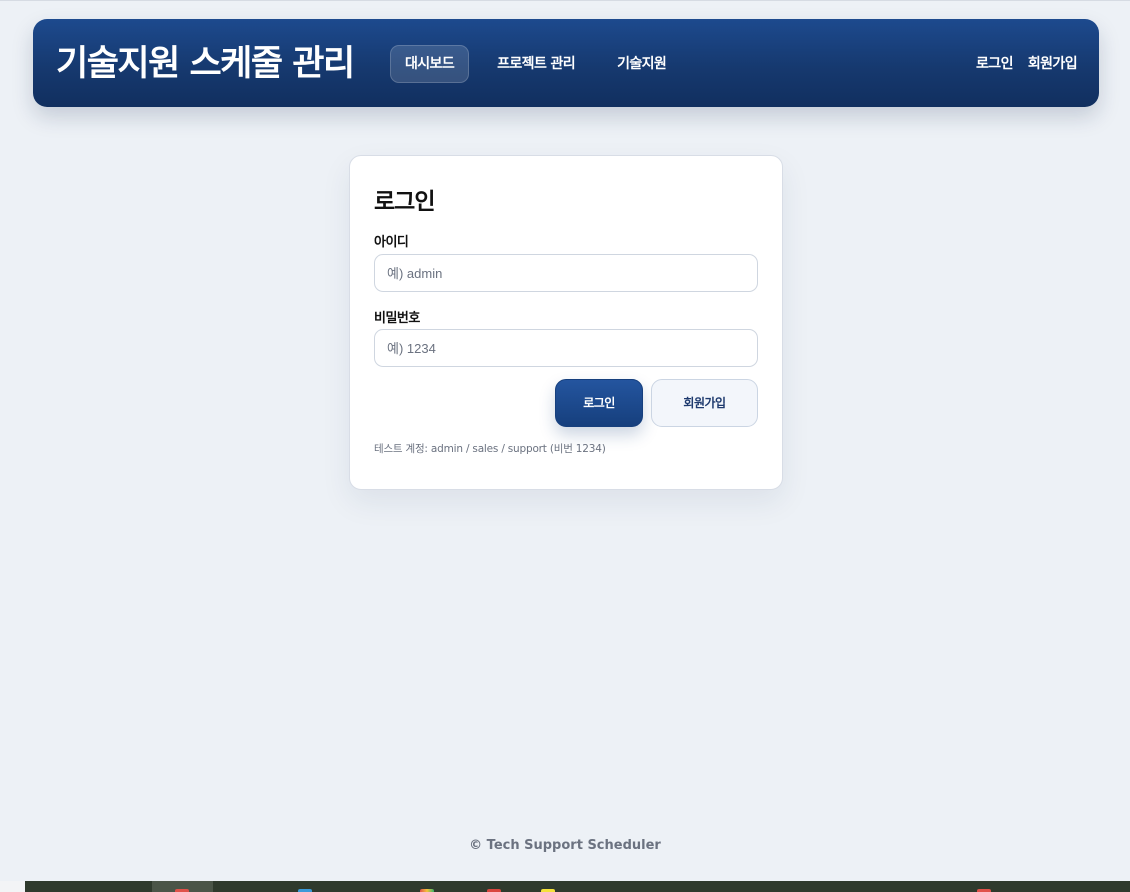 Image resolution: width=1130 pixels, height=892 pixels. What do you see at coordinates (536, 64) in the screenshot?
I see `nav-item-project-management: 프로젝트 관리` at bounding box center [536, 64].